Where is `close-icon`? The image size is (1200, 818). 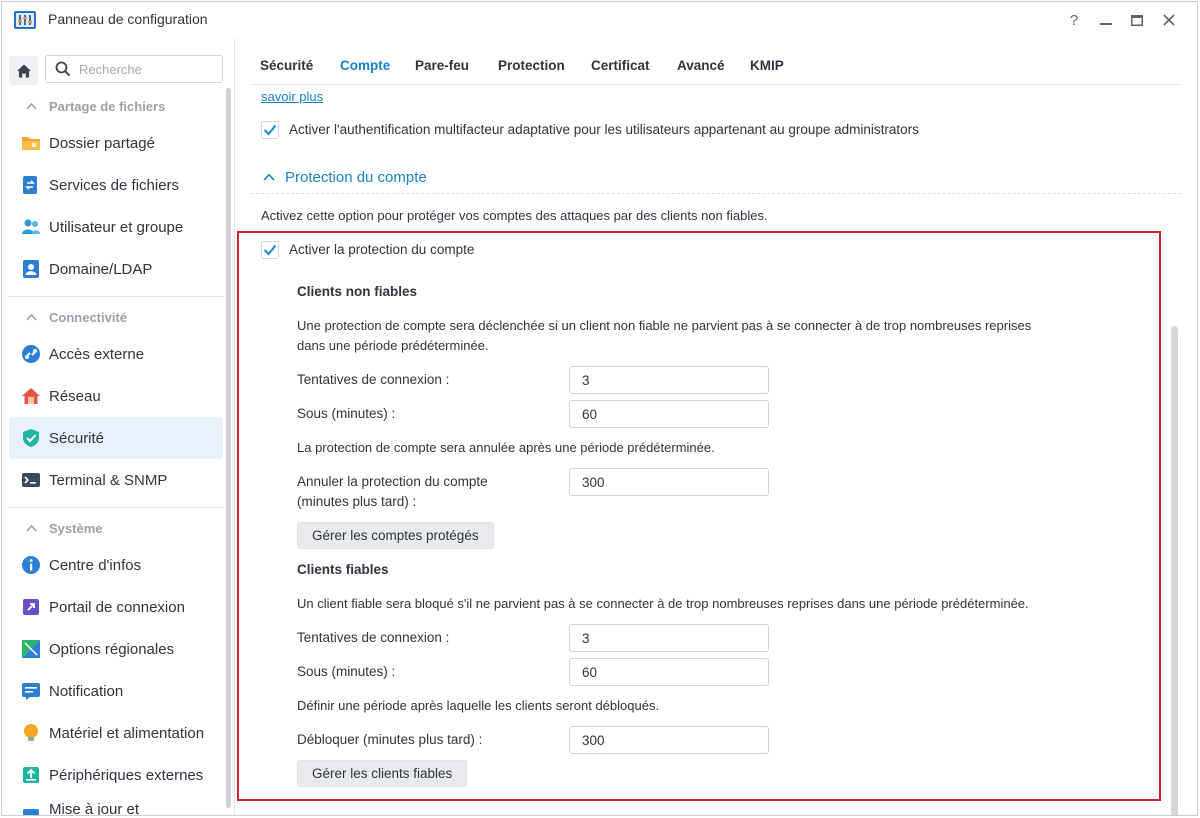 close-icon is located at coordinates (1169, 20).